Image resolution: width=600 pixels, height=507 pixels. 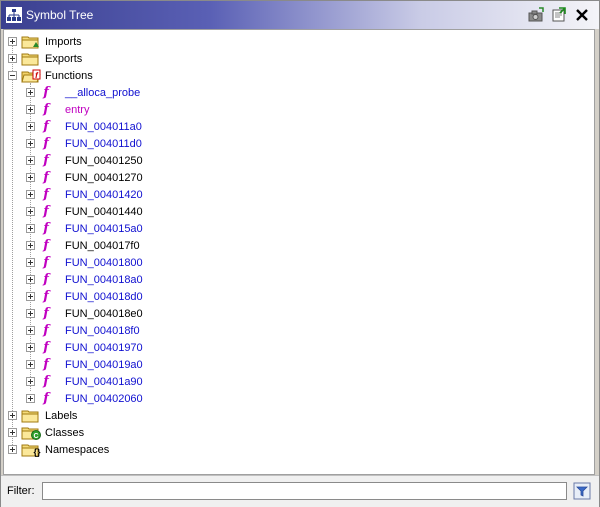 I want to click on function-item: f __alloca_probe, so click(x=83, y=92).